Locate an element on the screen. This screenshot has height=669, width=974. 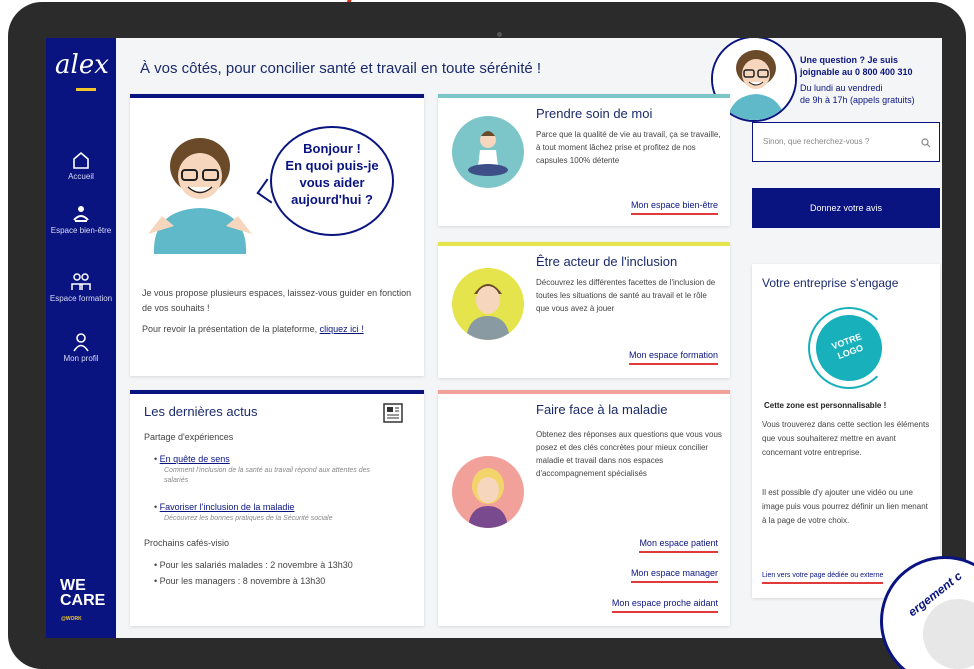
wecare-logo: WE CARE is located at coordinates (83, 593).